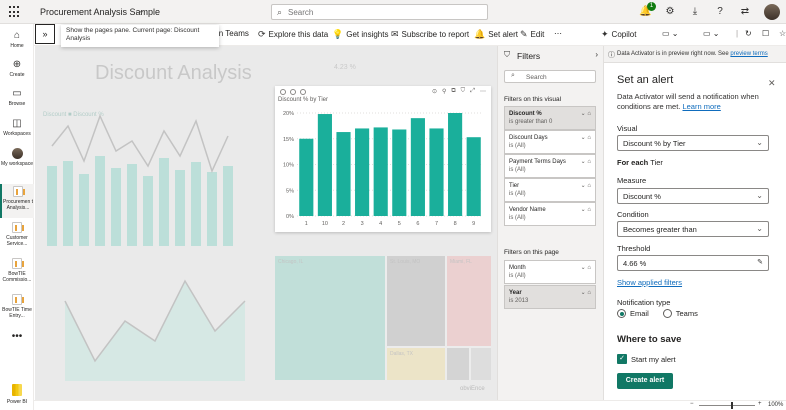 This screenshot has height=410, width=786. I want to click on filters-search: ⌕ Search, so click(550, 76).